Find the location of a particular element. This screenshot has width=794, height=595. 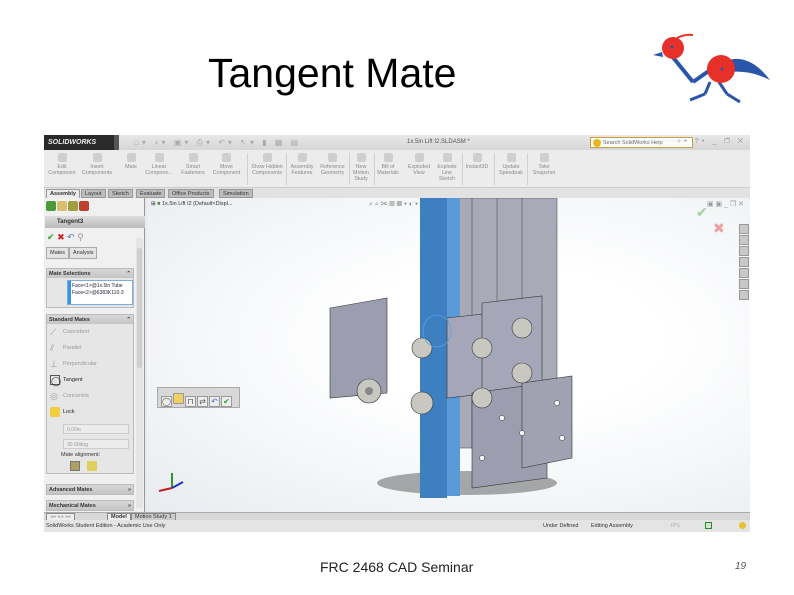

tab-analysis: Analysis is located at coordinates (83, 253).